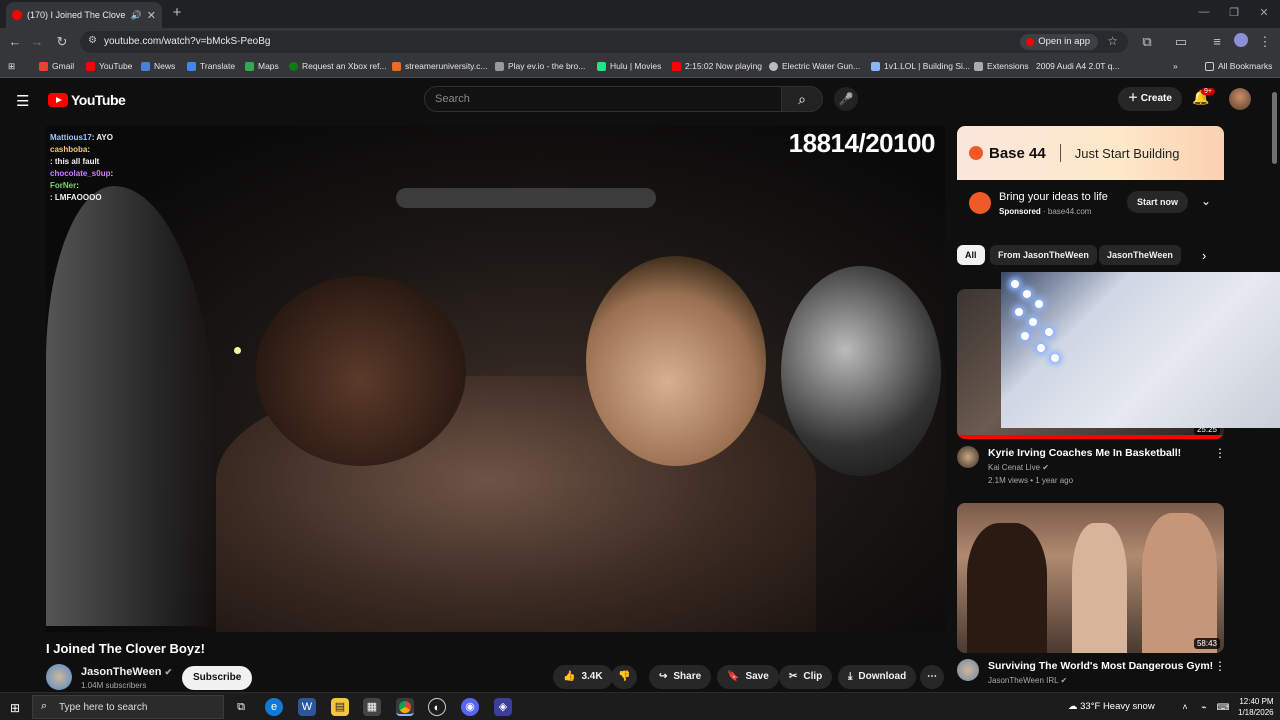 The image size is (1280, 720). Describe the element at coordinates (932, 677) in the screenshot. I see `more-actions-icon: ⋯` at that location.